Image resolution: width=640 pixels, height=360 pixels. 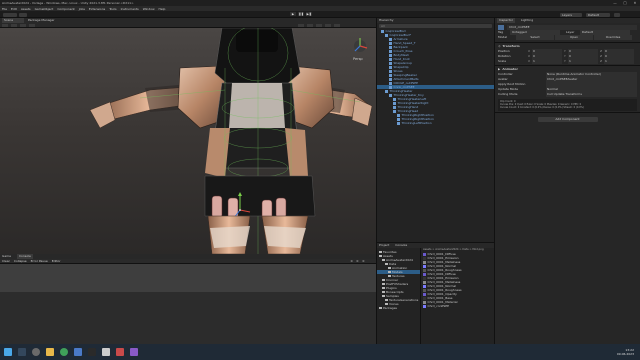 What do you see at coordinates (591, 94) in the screenshot?
I see `animator-row-value: Cull Update Transforms` at bounding box center [591, 94].